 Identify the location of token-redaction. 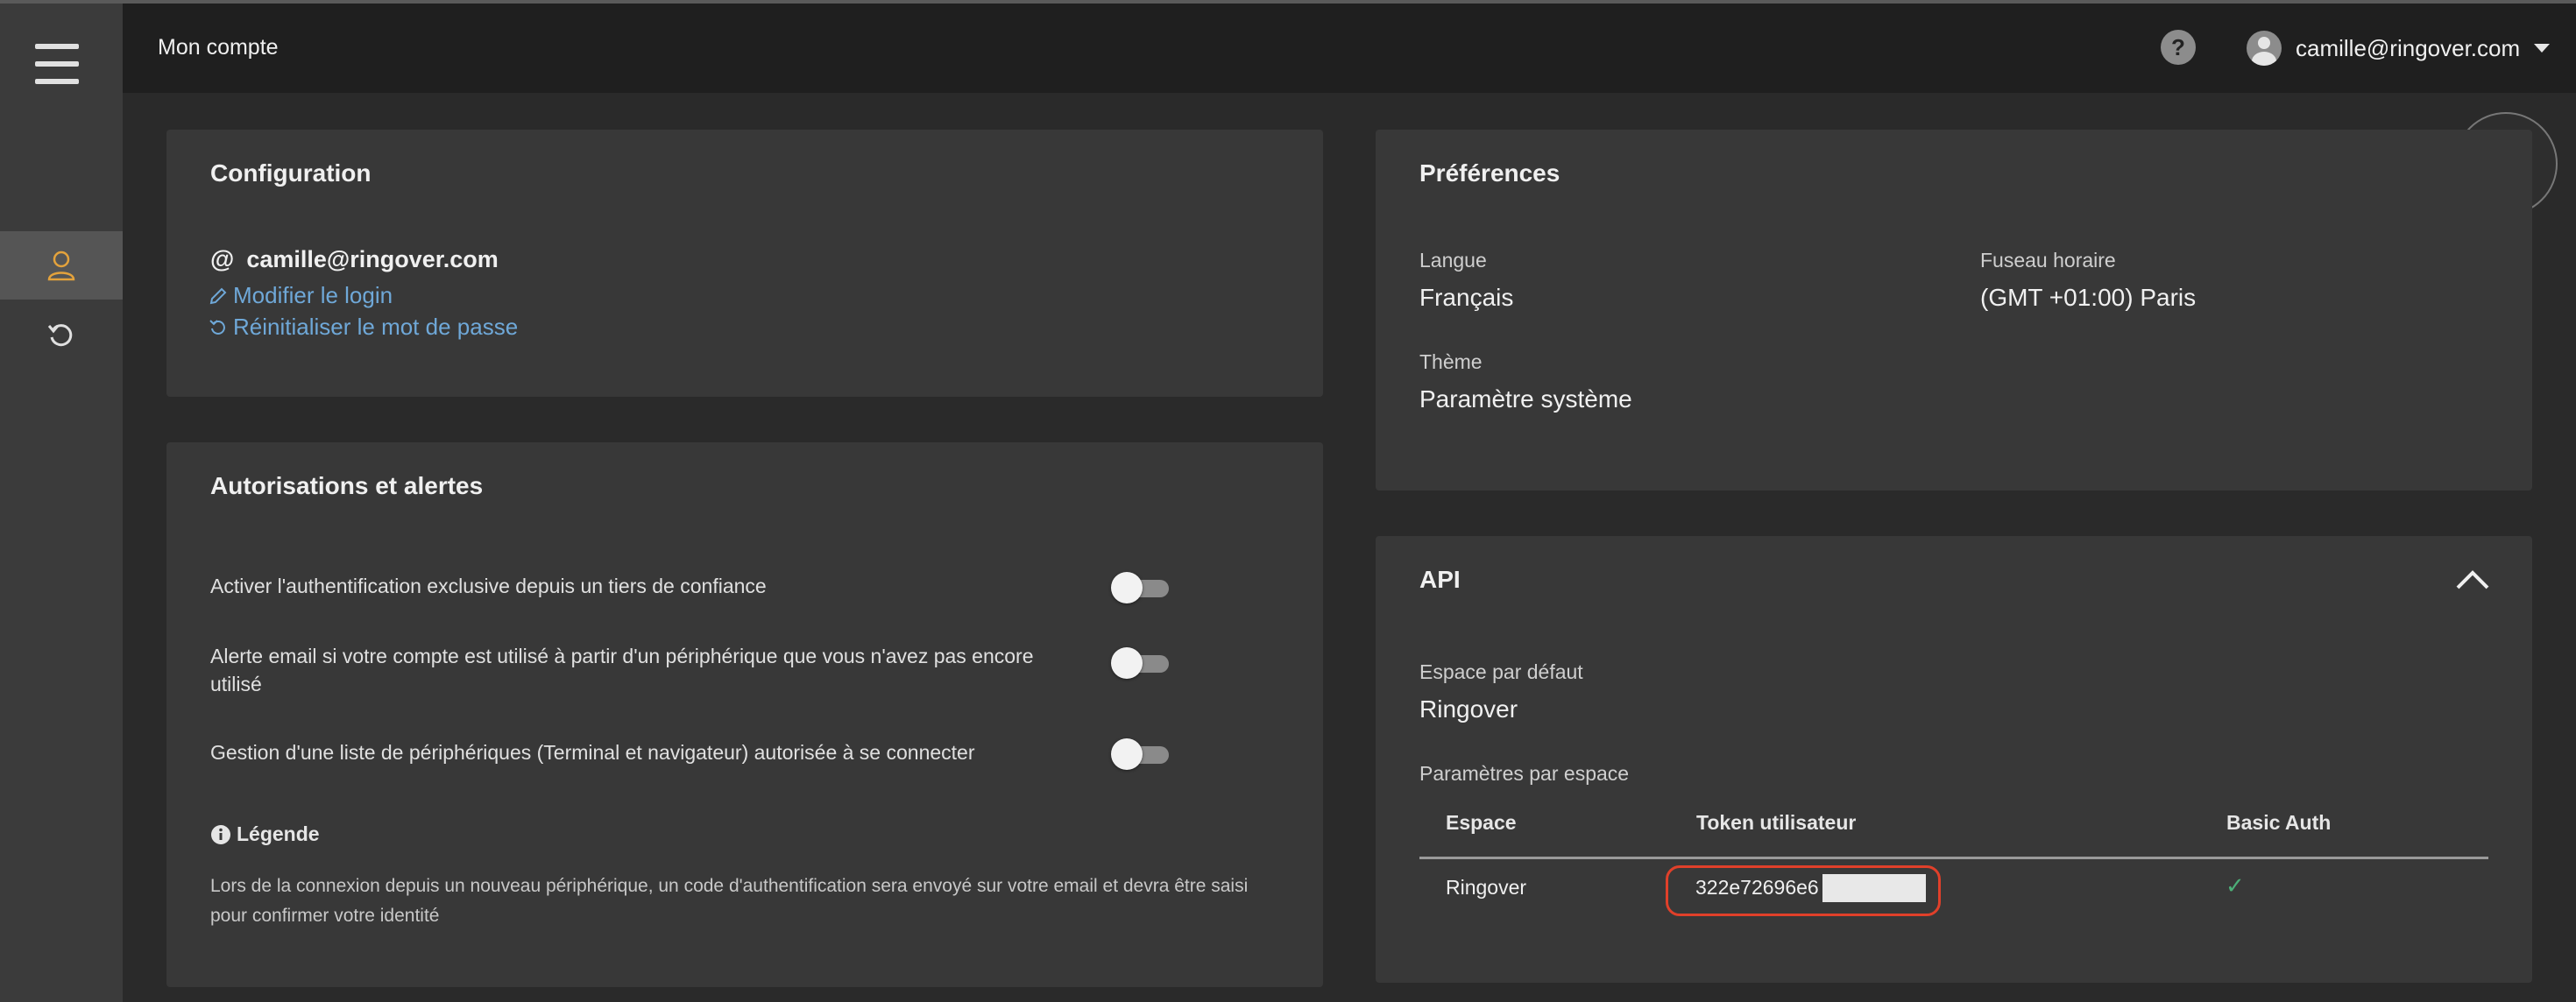
(1874, 888).